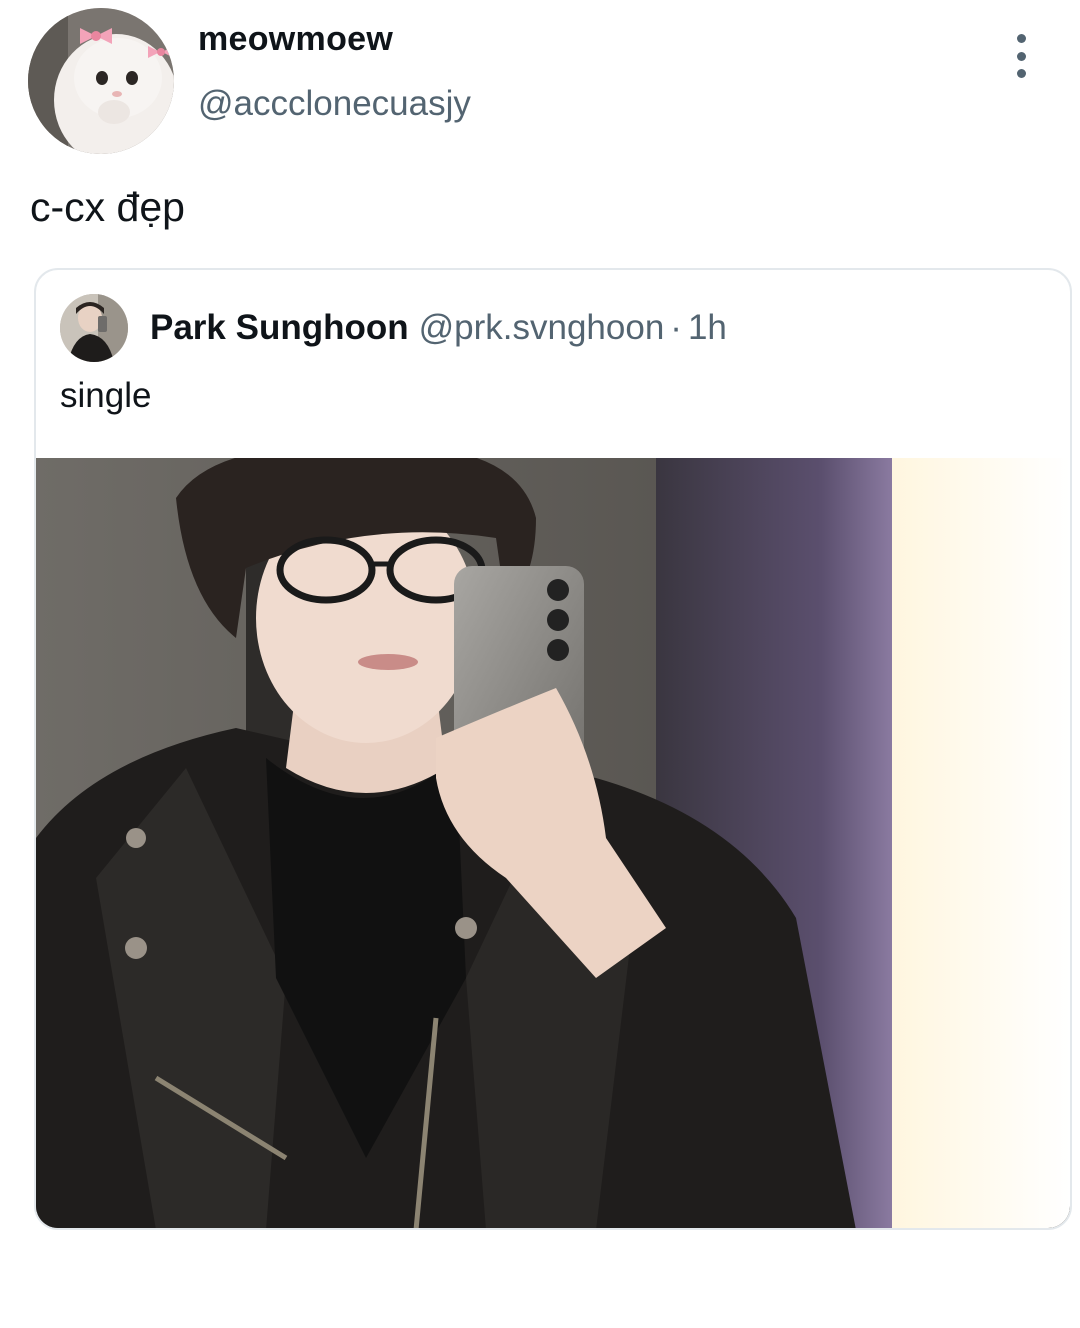 This screenshot has width=1080, height=1328. I want to click on quoted-tweet-header: Park Sunghoon @prk.svnghoon · 1h, so click(438, 328).